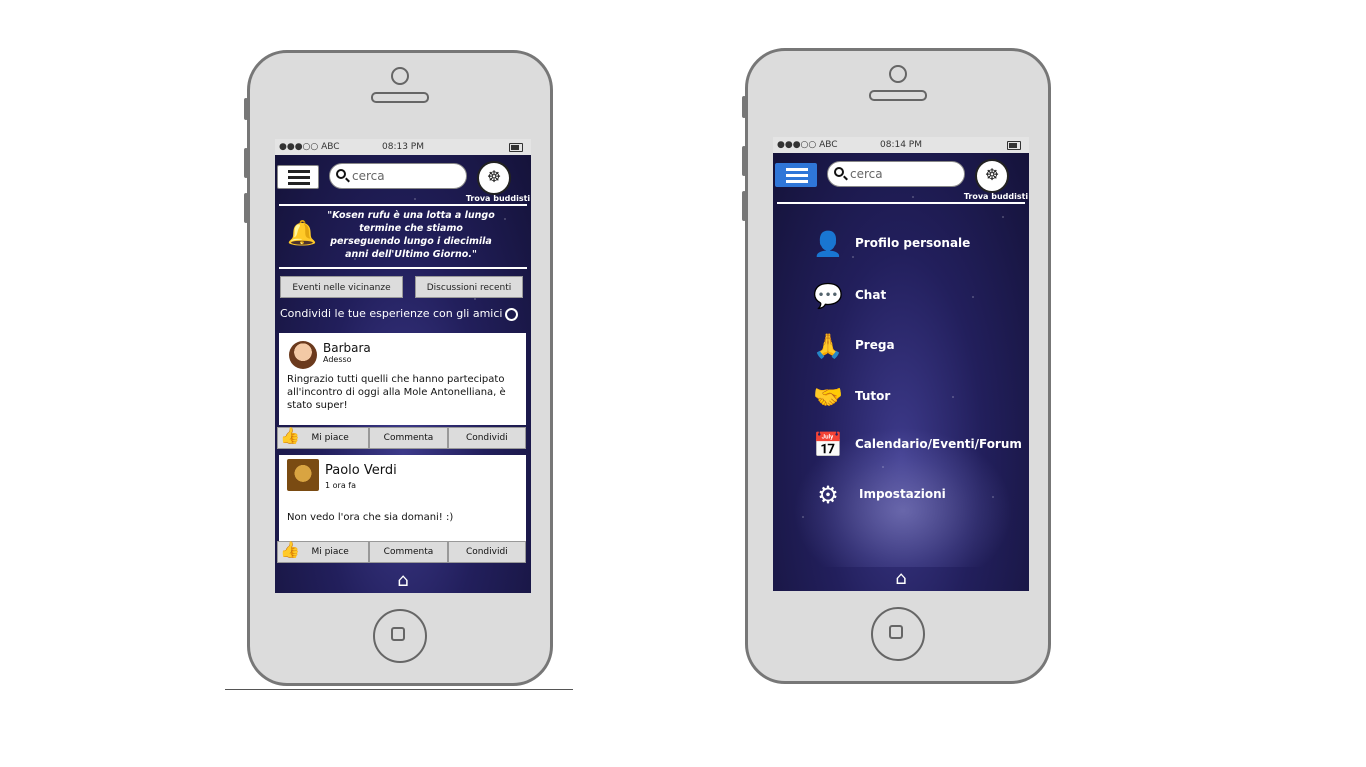 This screenshot has width=1366, height=767. I want to click on status-bar: ●●●○○ ABC 08:13 PM, so click(403, 147).